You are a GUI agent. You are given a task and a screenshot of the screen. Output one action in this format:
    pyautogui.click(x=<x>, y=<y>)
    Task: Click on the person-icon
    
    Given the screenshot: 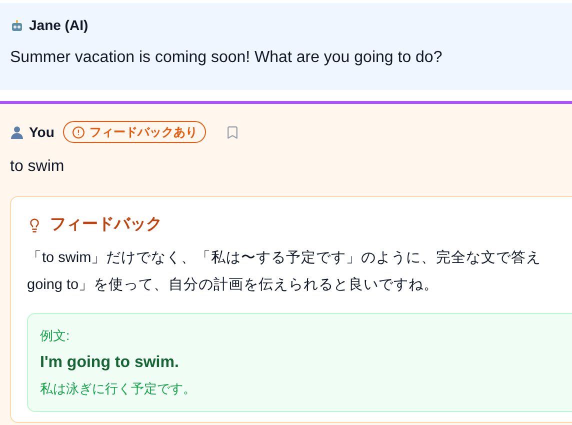 What is the action you would take?
    pyautogui.click(x=17, y=132)
    